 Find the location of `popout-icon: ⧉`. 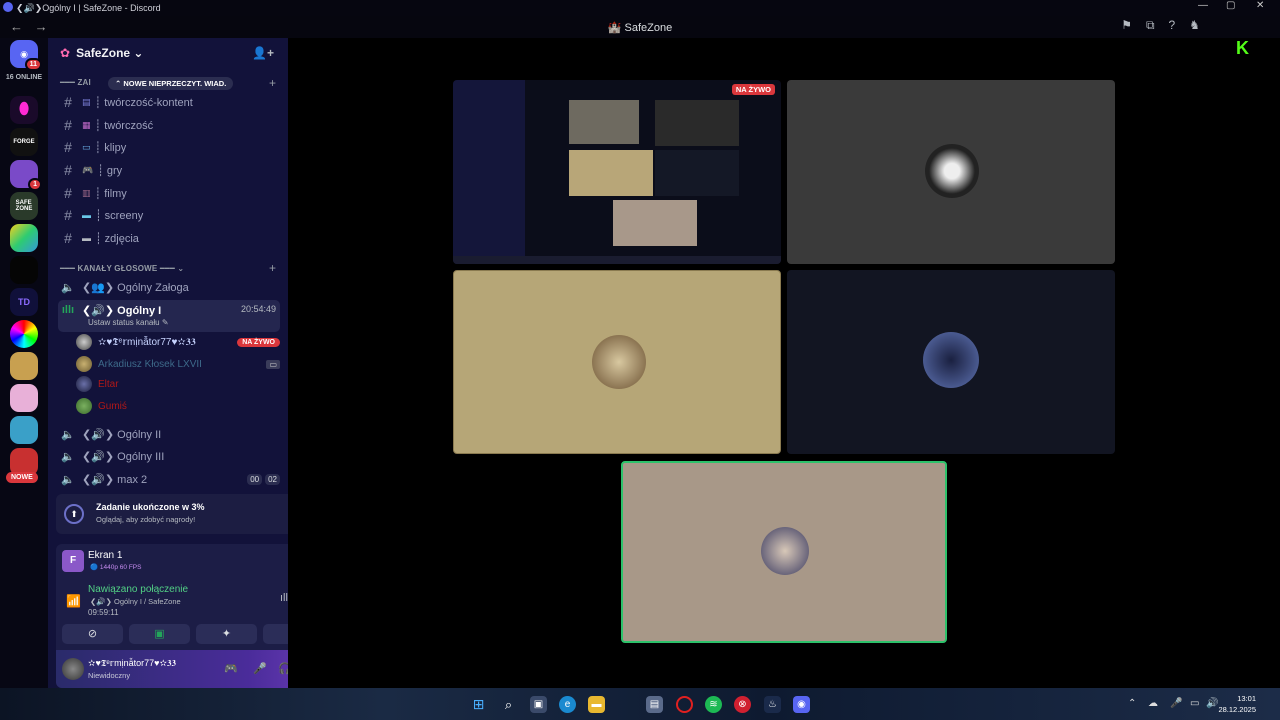

popout-icon: ⧉ is located at coordinates (1150, 25).